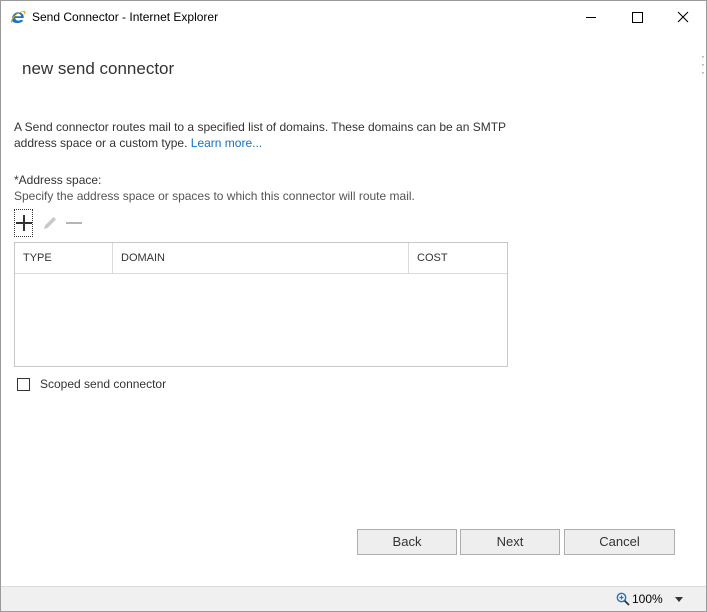  I want to click on back-button: Back, so click(407, 542).